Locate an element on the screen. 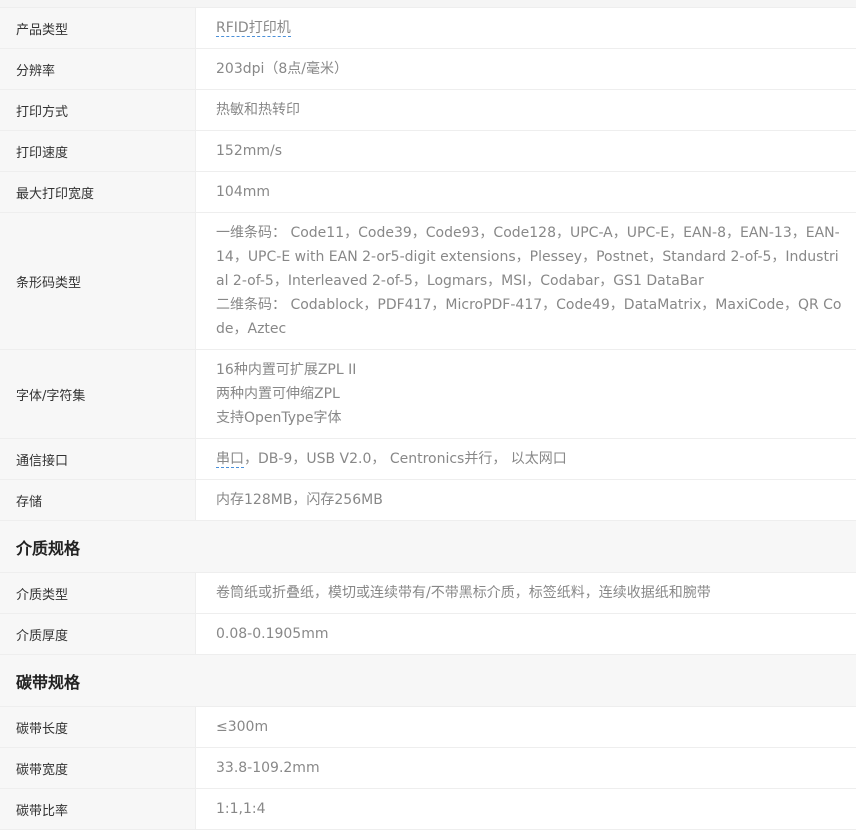  spec-row-product-type: 产品类型 RFID打印机 is located at coordinates (428, 28).